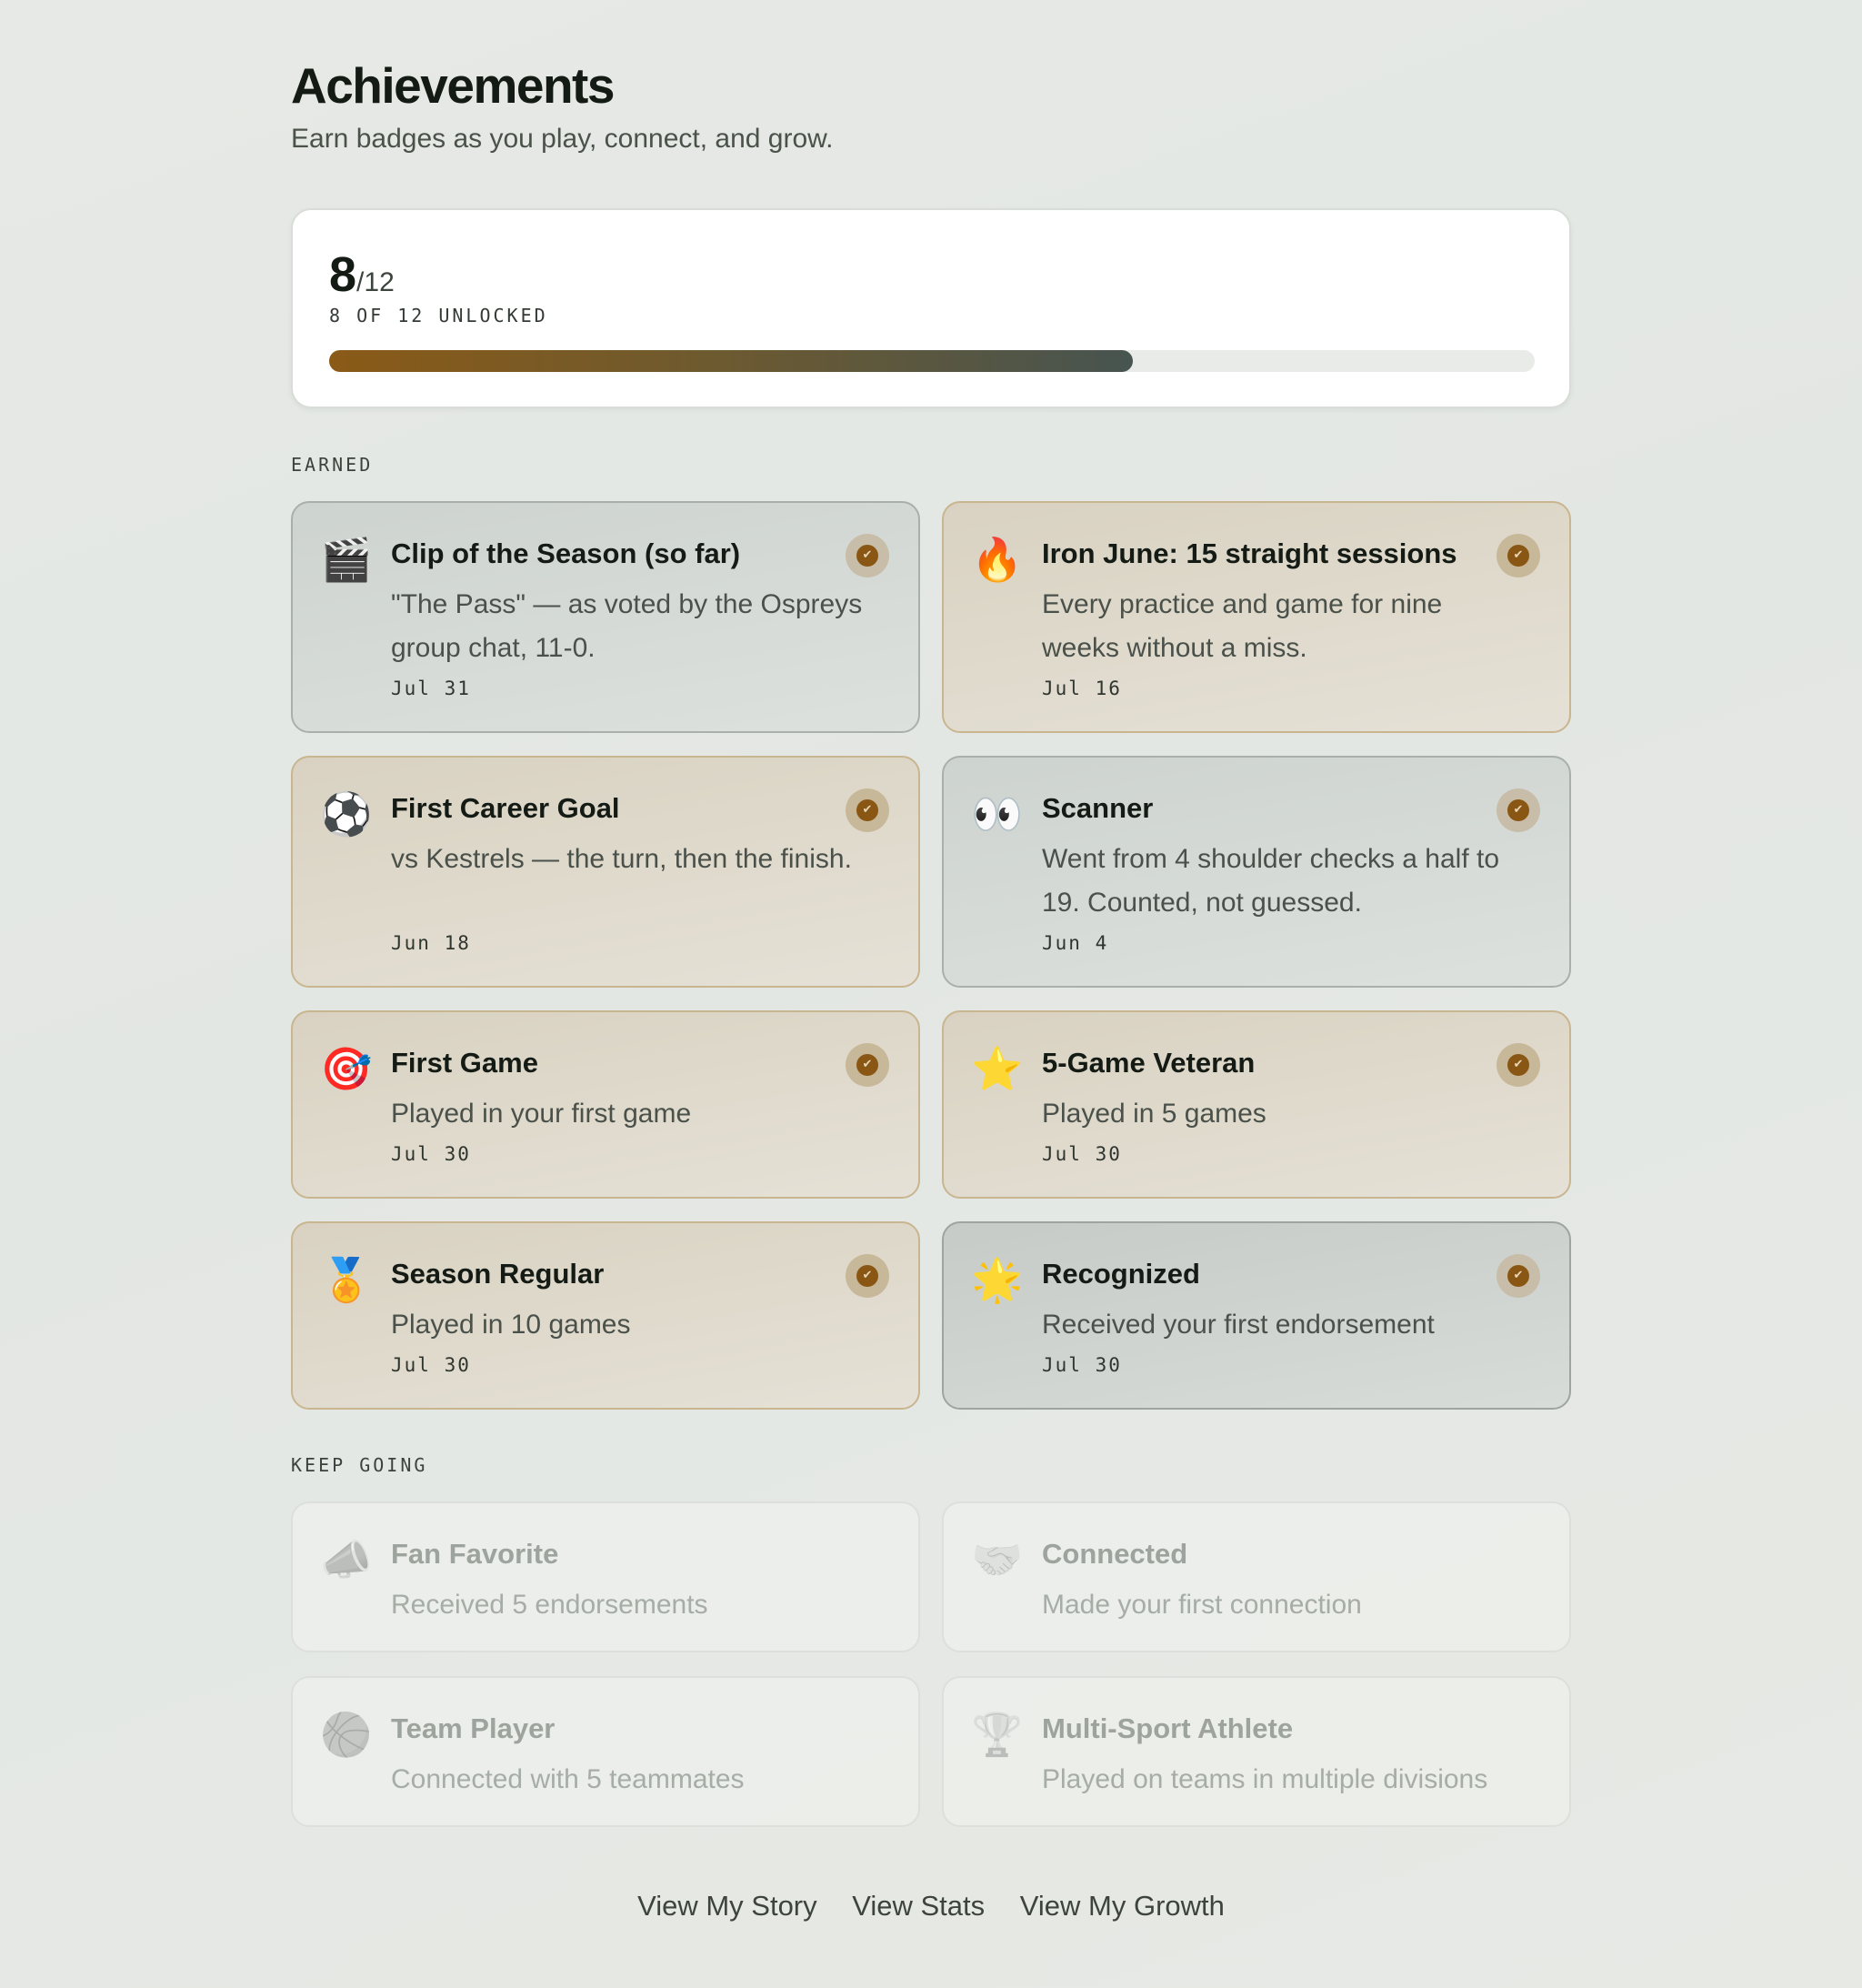  What do you see at coordinates (568, 1779) in the screenshot?
I see `badge-description: Connected with 5 teammates` at bounding box center [568, 1779].